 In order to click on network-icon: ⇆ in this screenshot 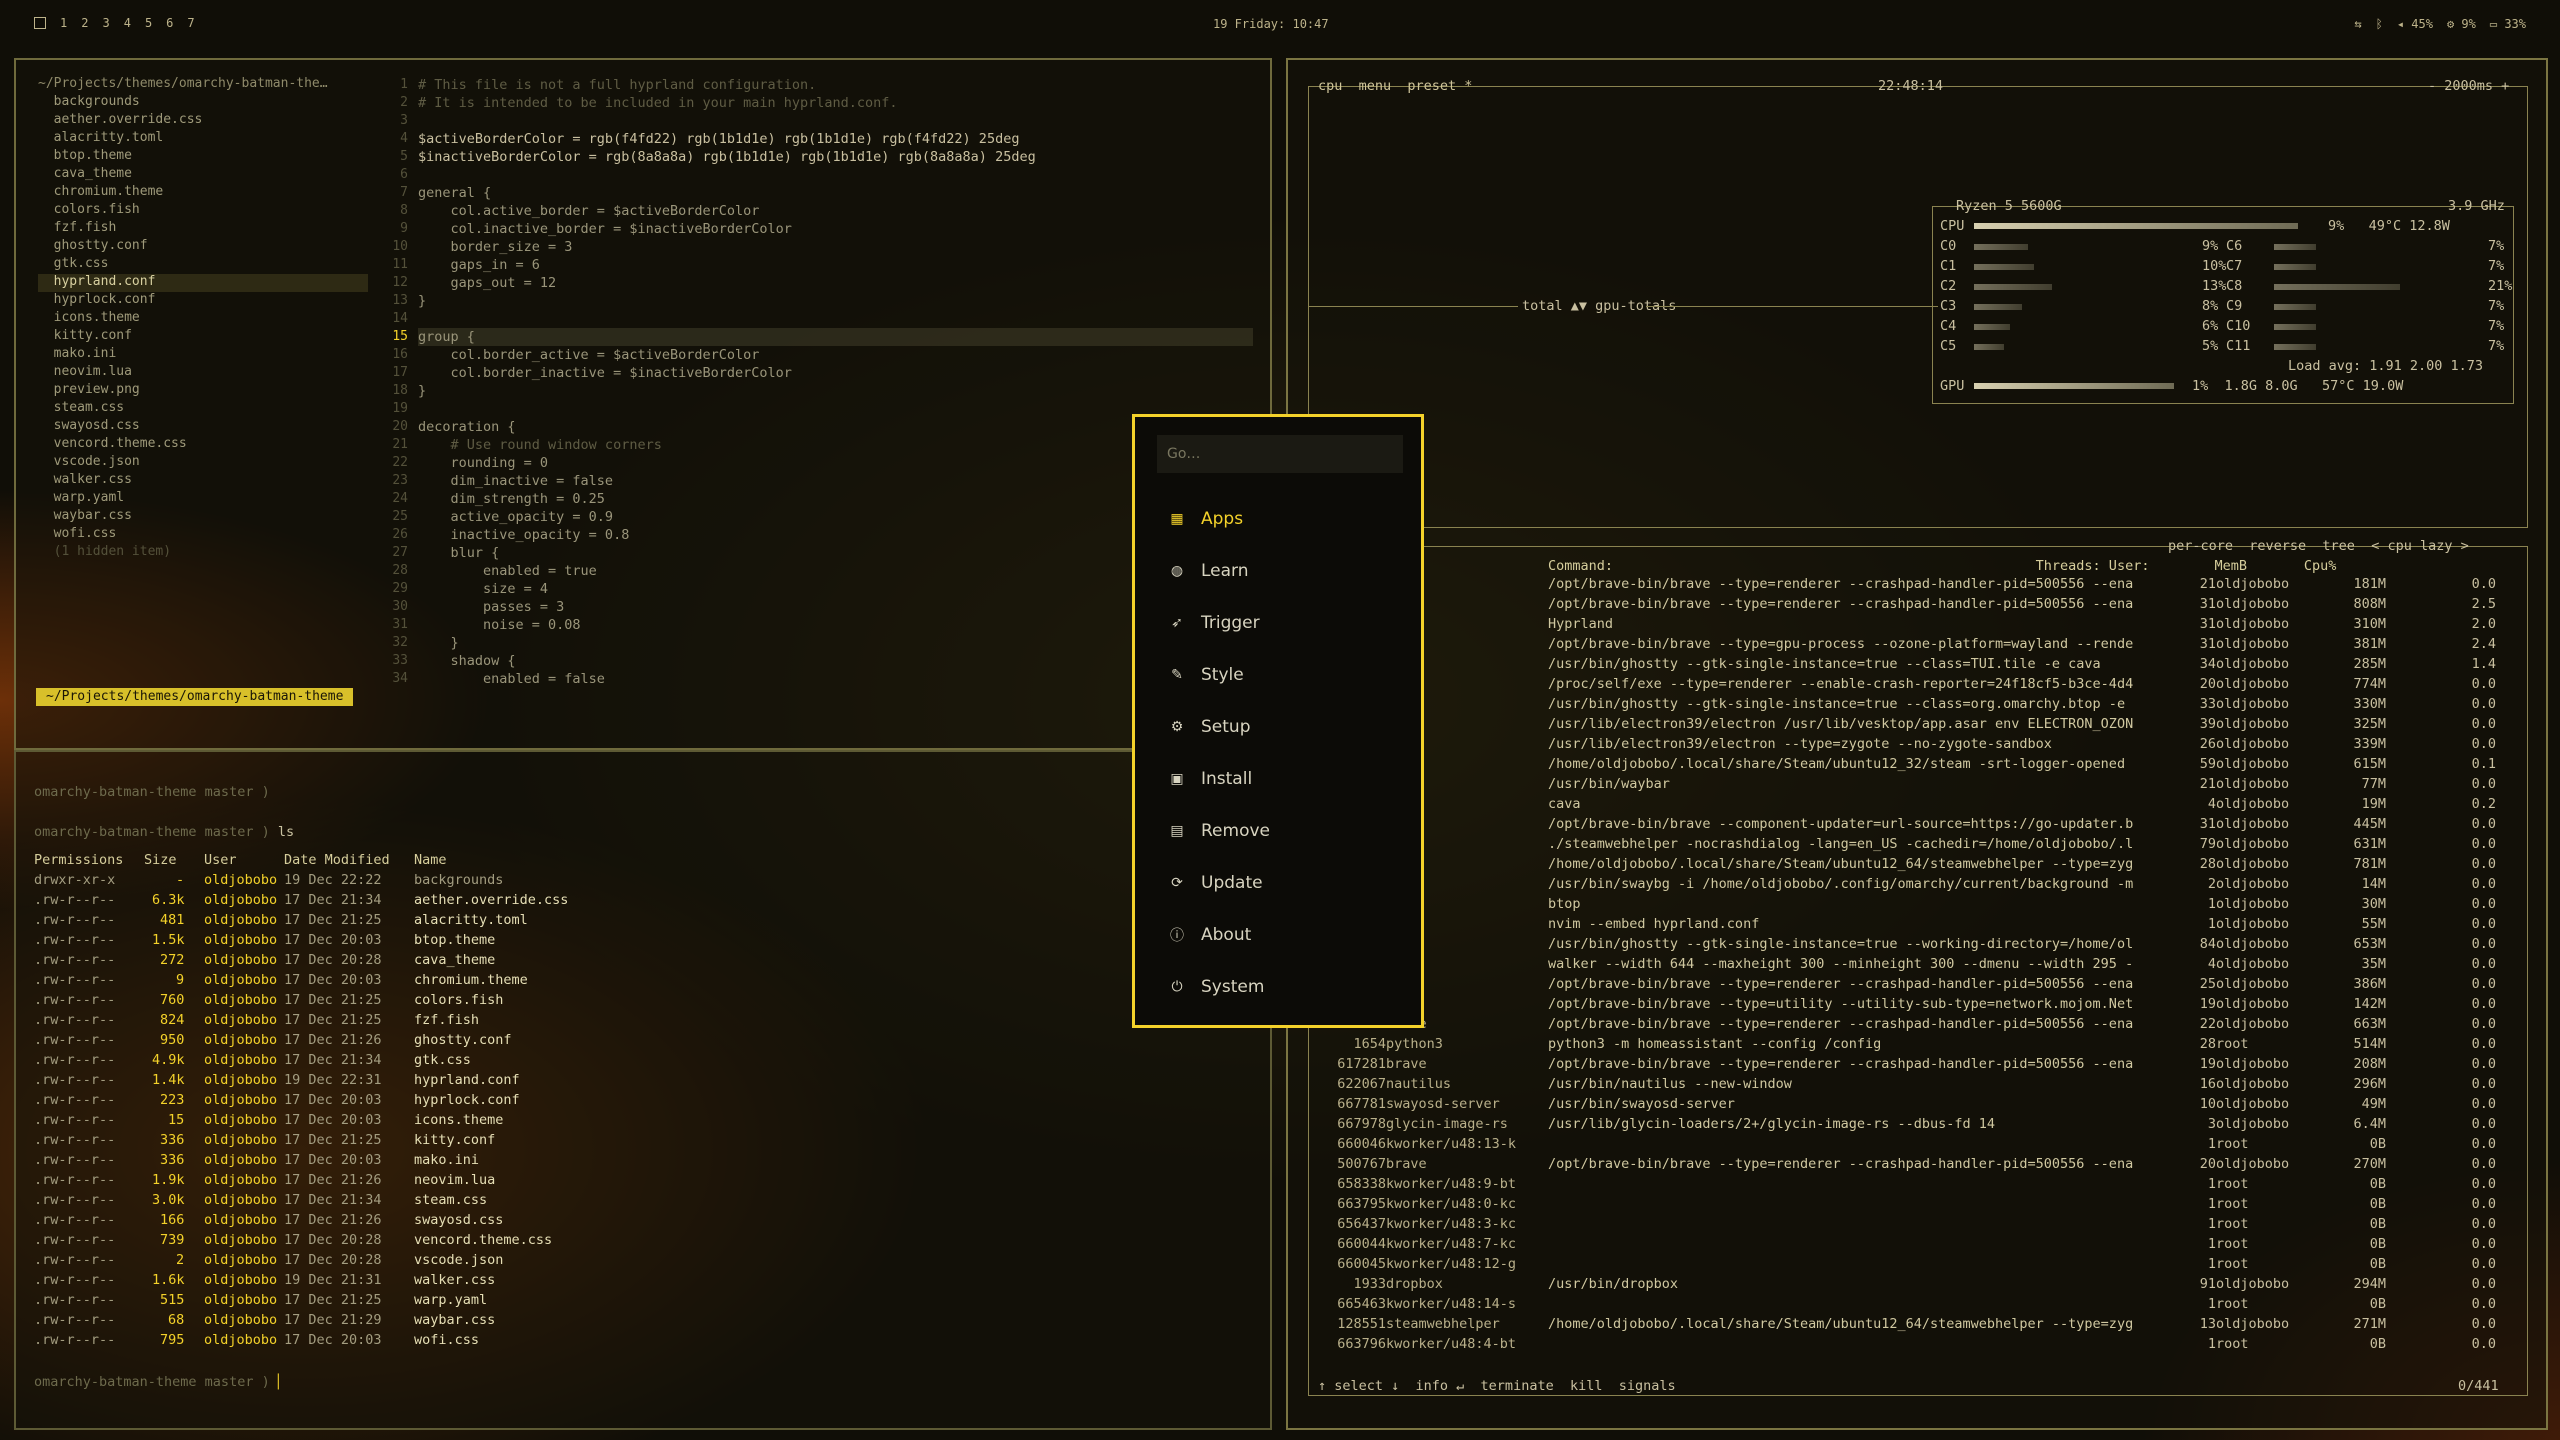, I will do `click(2357, 24)`.